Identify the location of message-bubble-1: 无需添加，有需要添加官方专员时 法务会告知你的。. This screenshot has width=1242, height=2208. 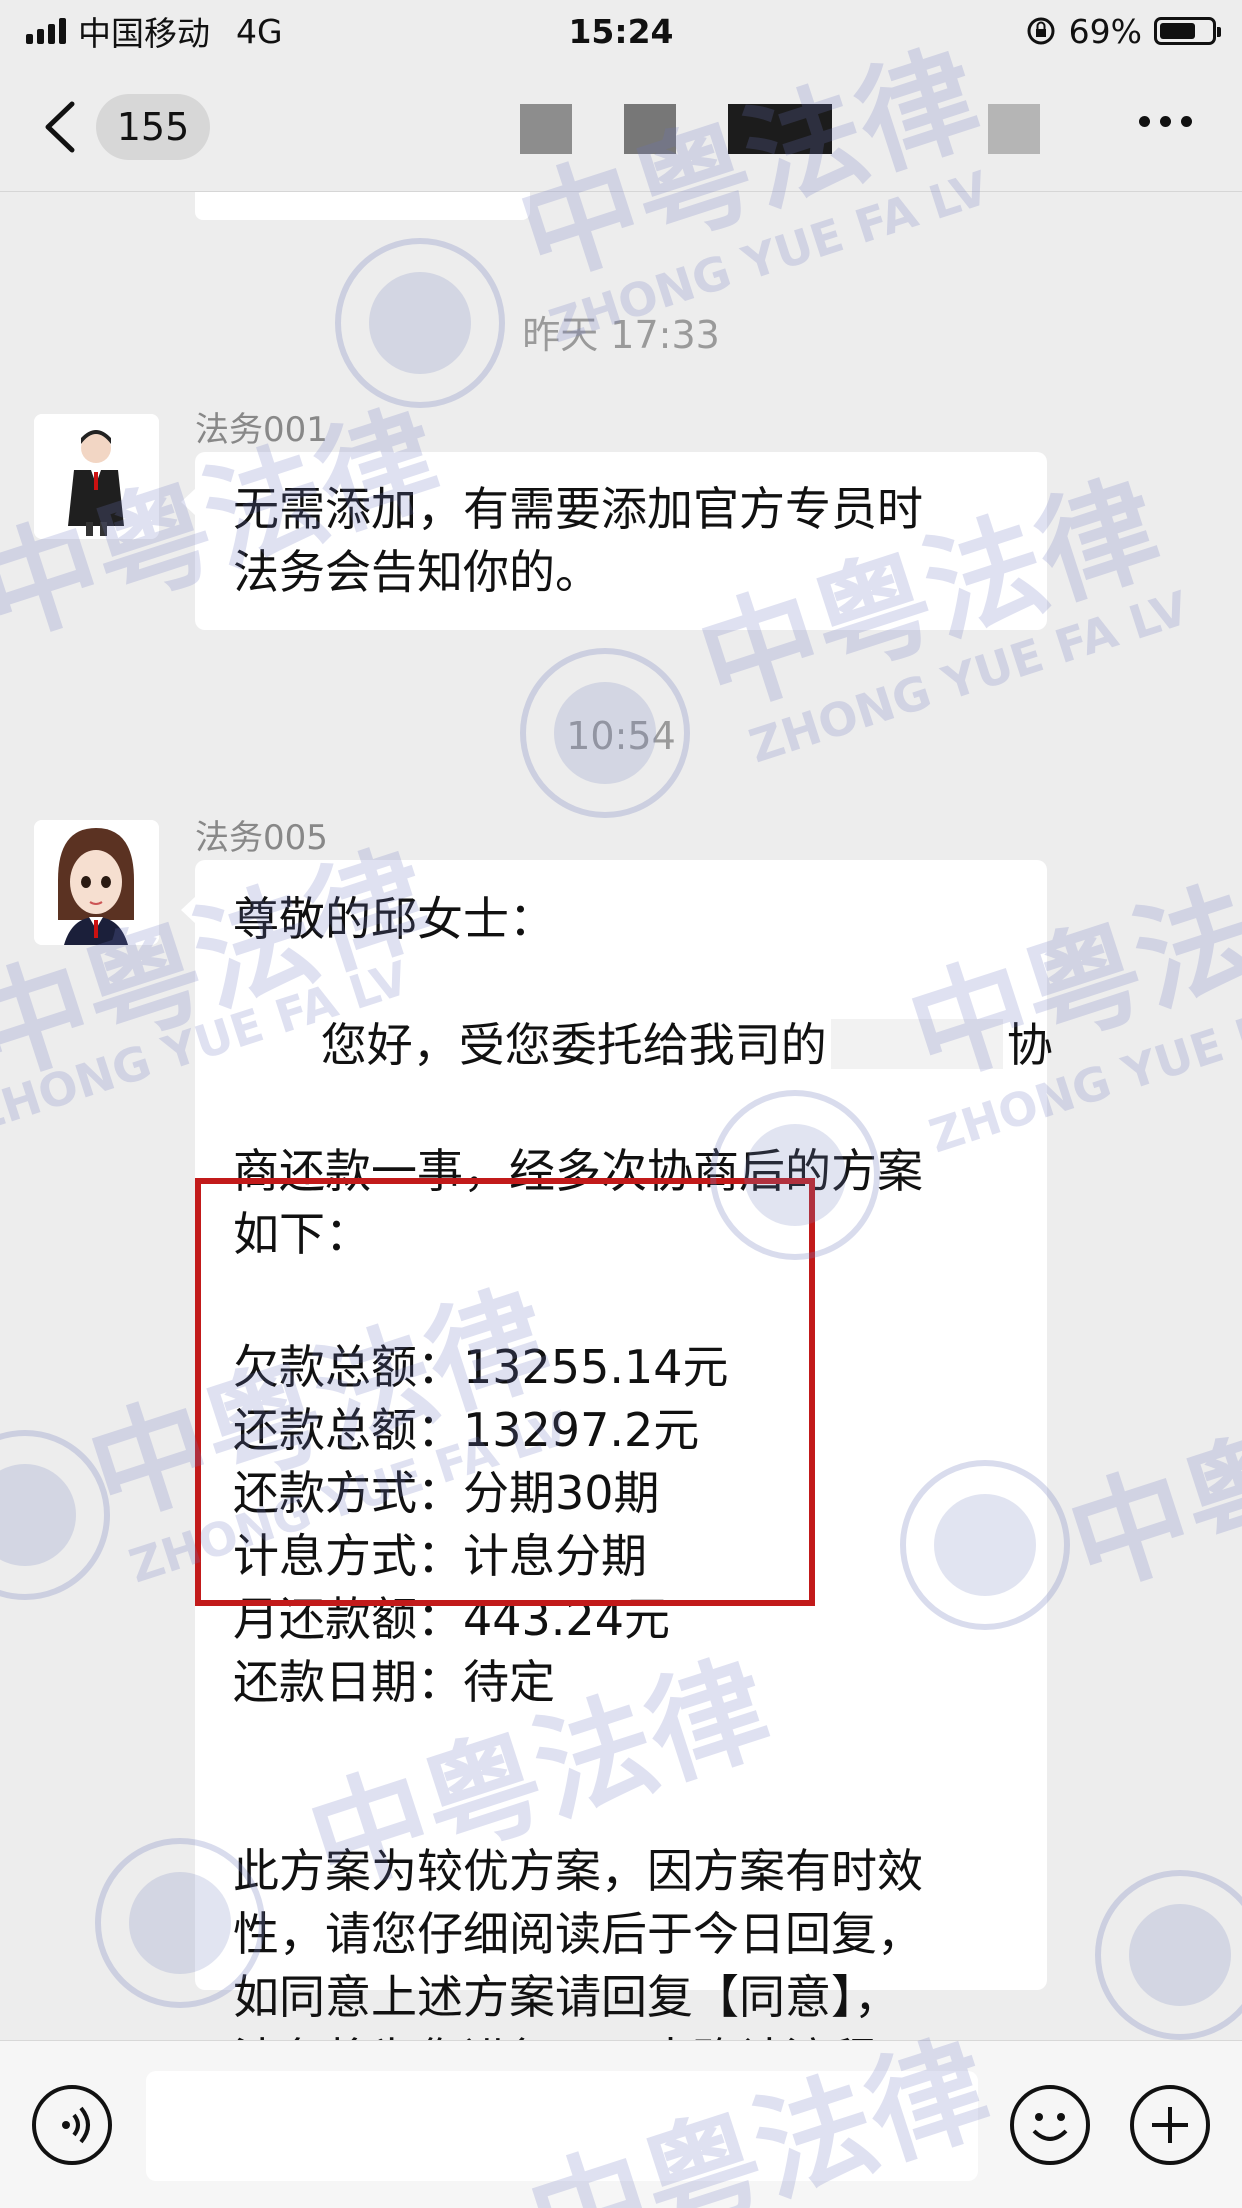
(614, 541).